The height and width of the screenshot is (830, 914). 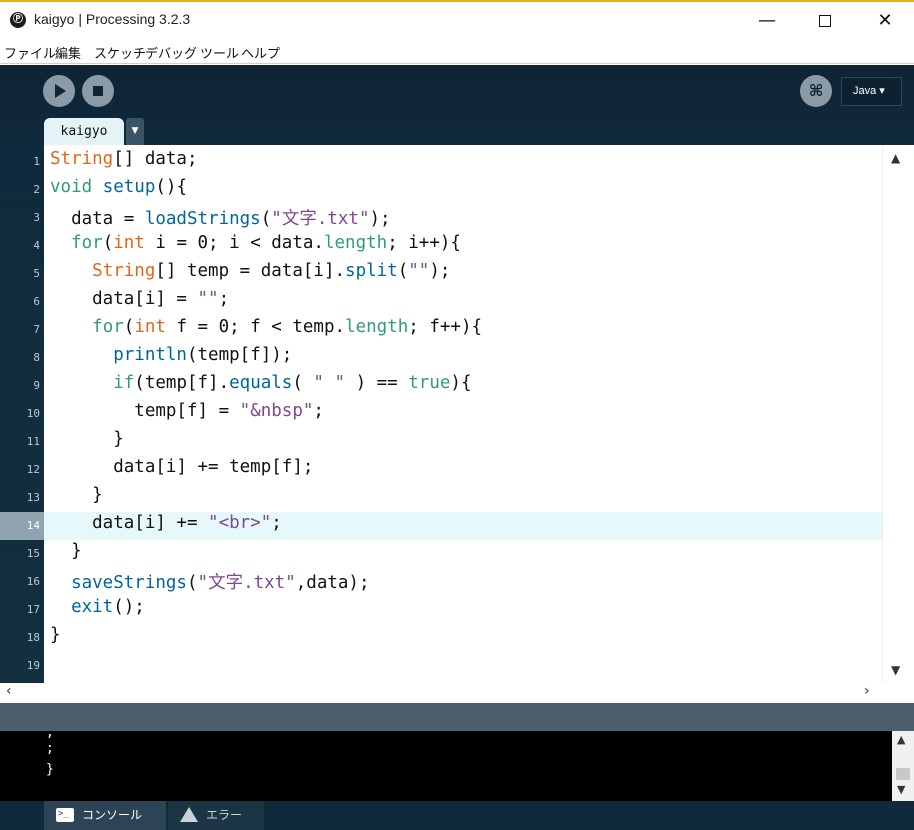 What do you see at coordinates (446, 766) in the screenshot?
I see `console-output: ; ; }` at bounding box center [446, 766].